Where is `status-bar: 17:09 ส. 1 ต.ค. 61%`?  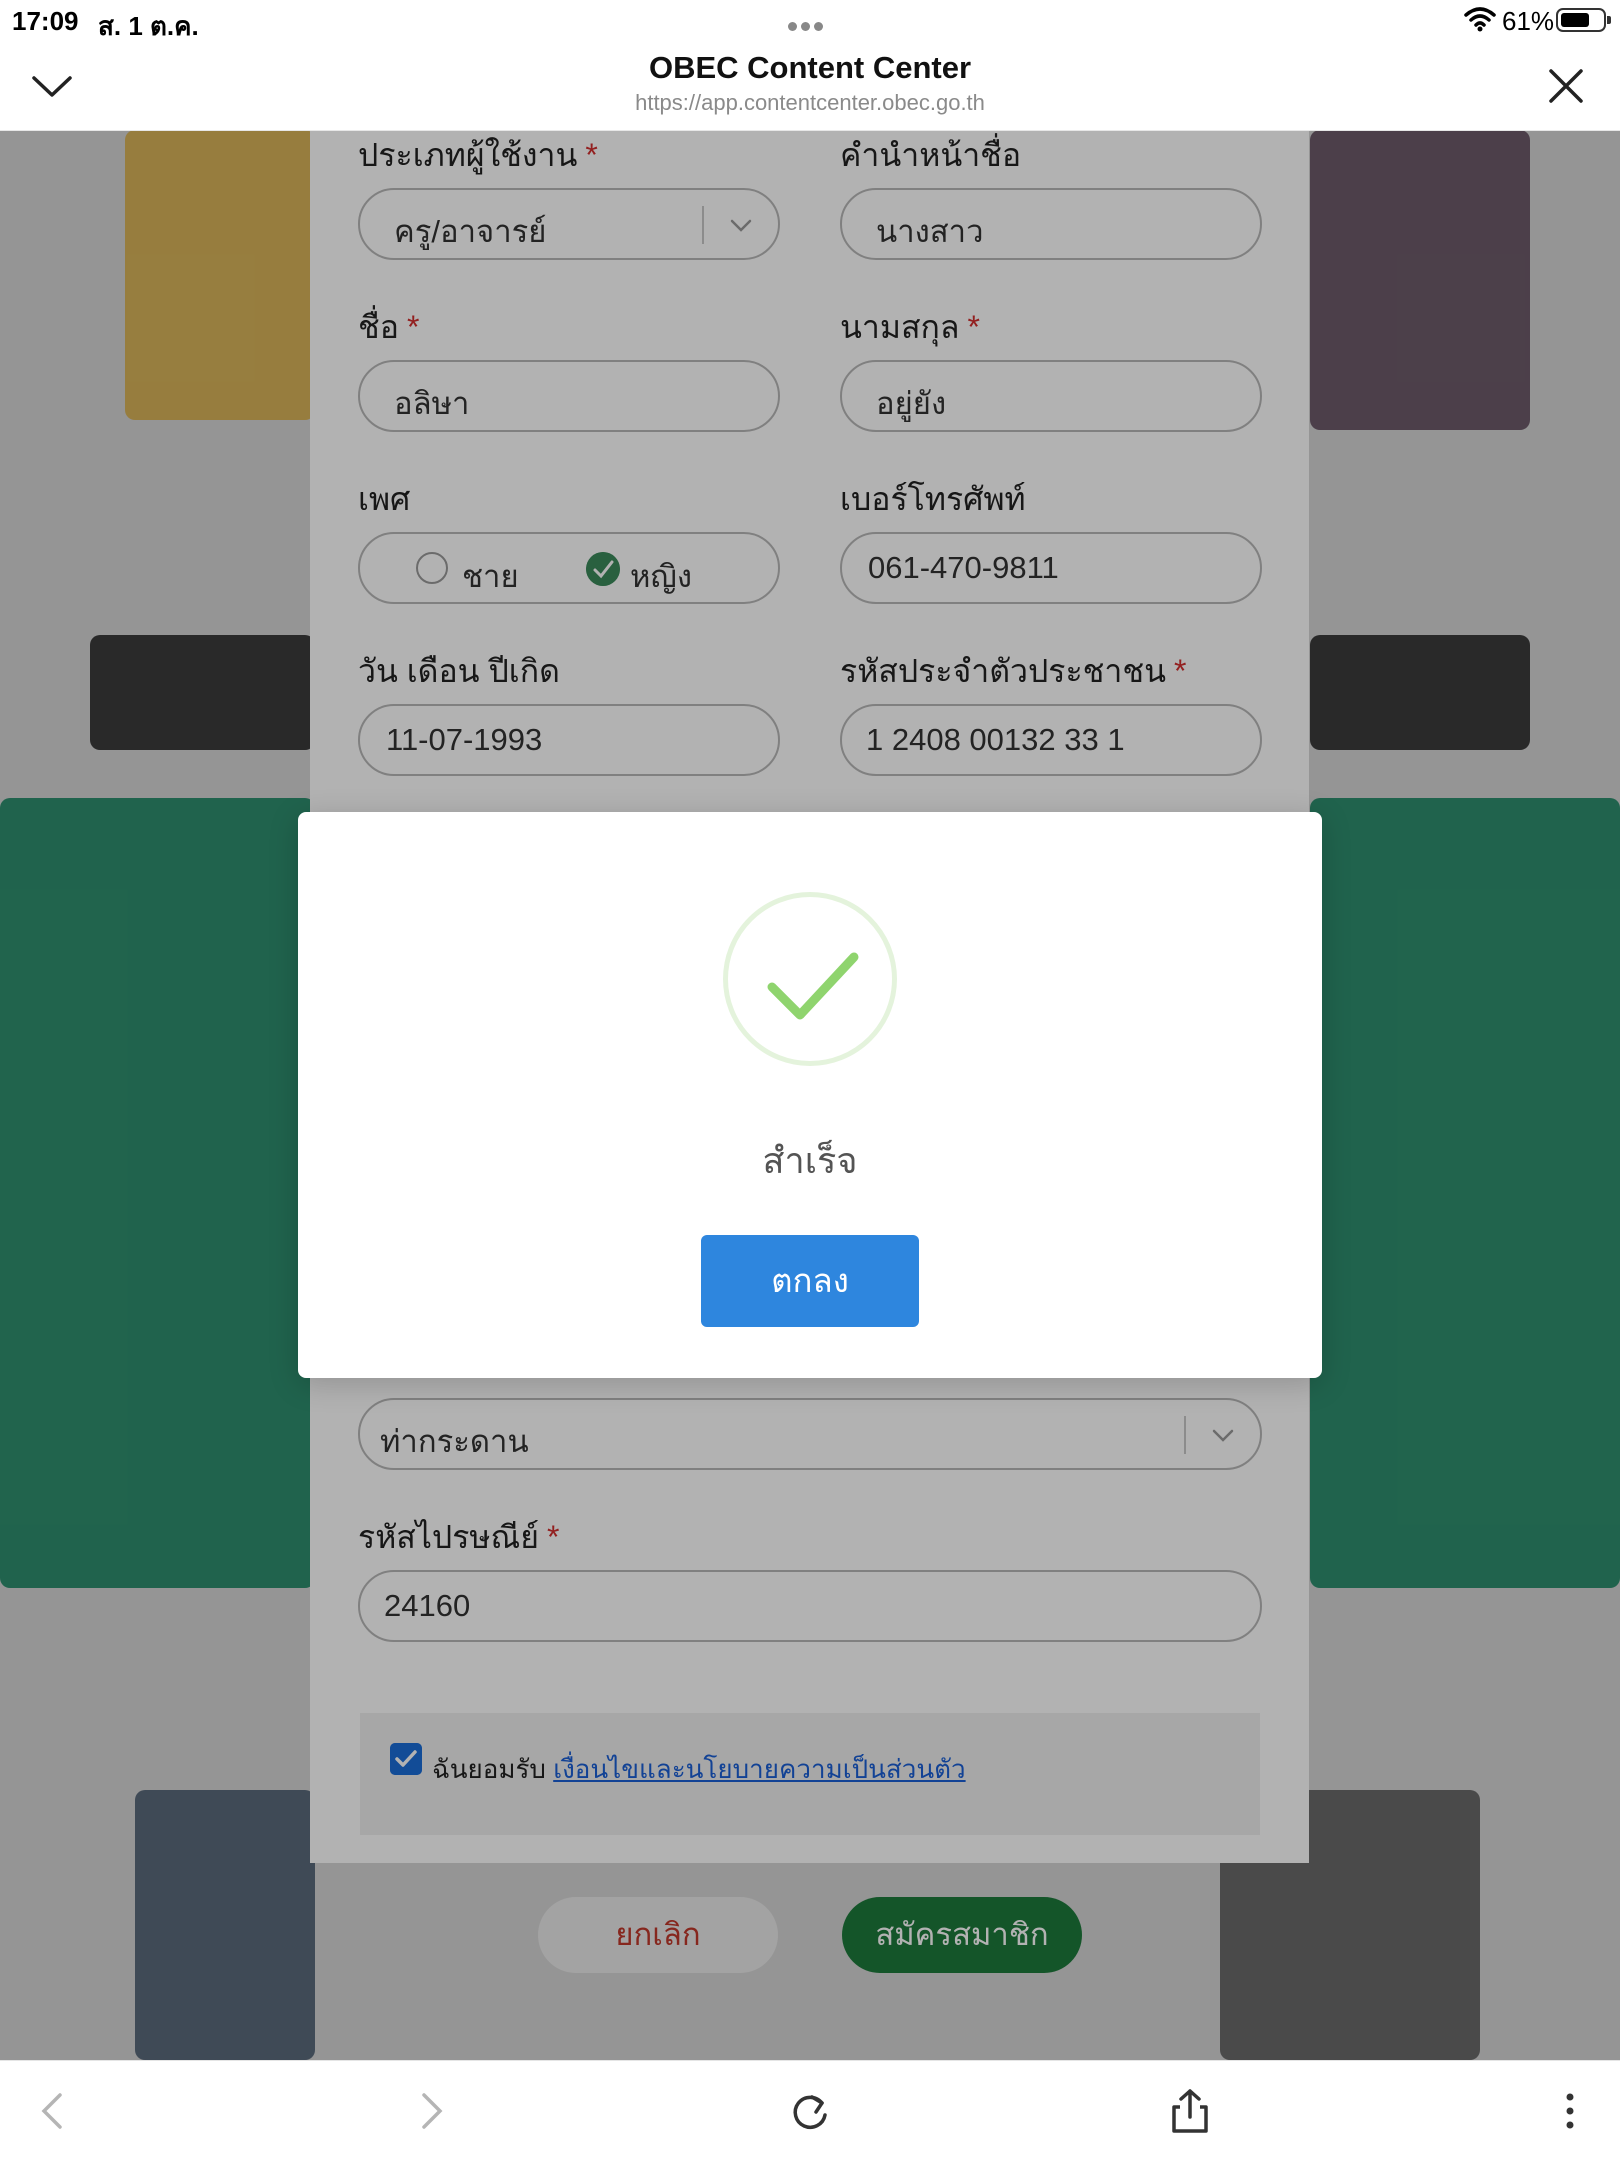 status-bar: 17:09 ส. 1 ต.ค. 61% is located at coordinates (810, 20).